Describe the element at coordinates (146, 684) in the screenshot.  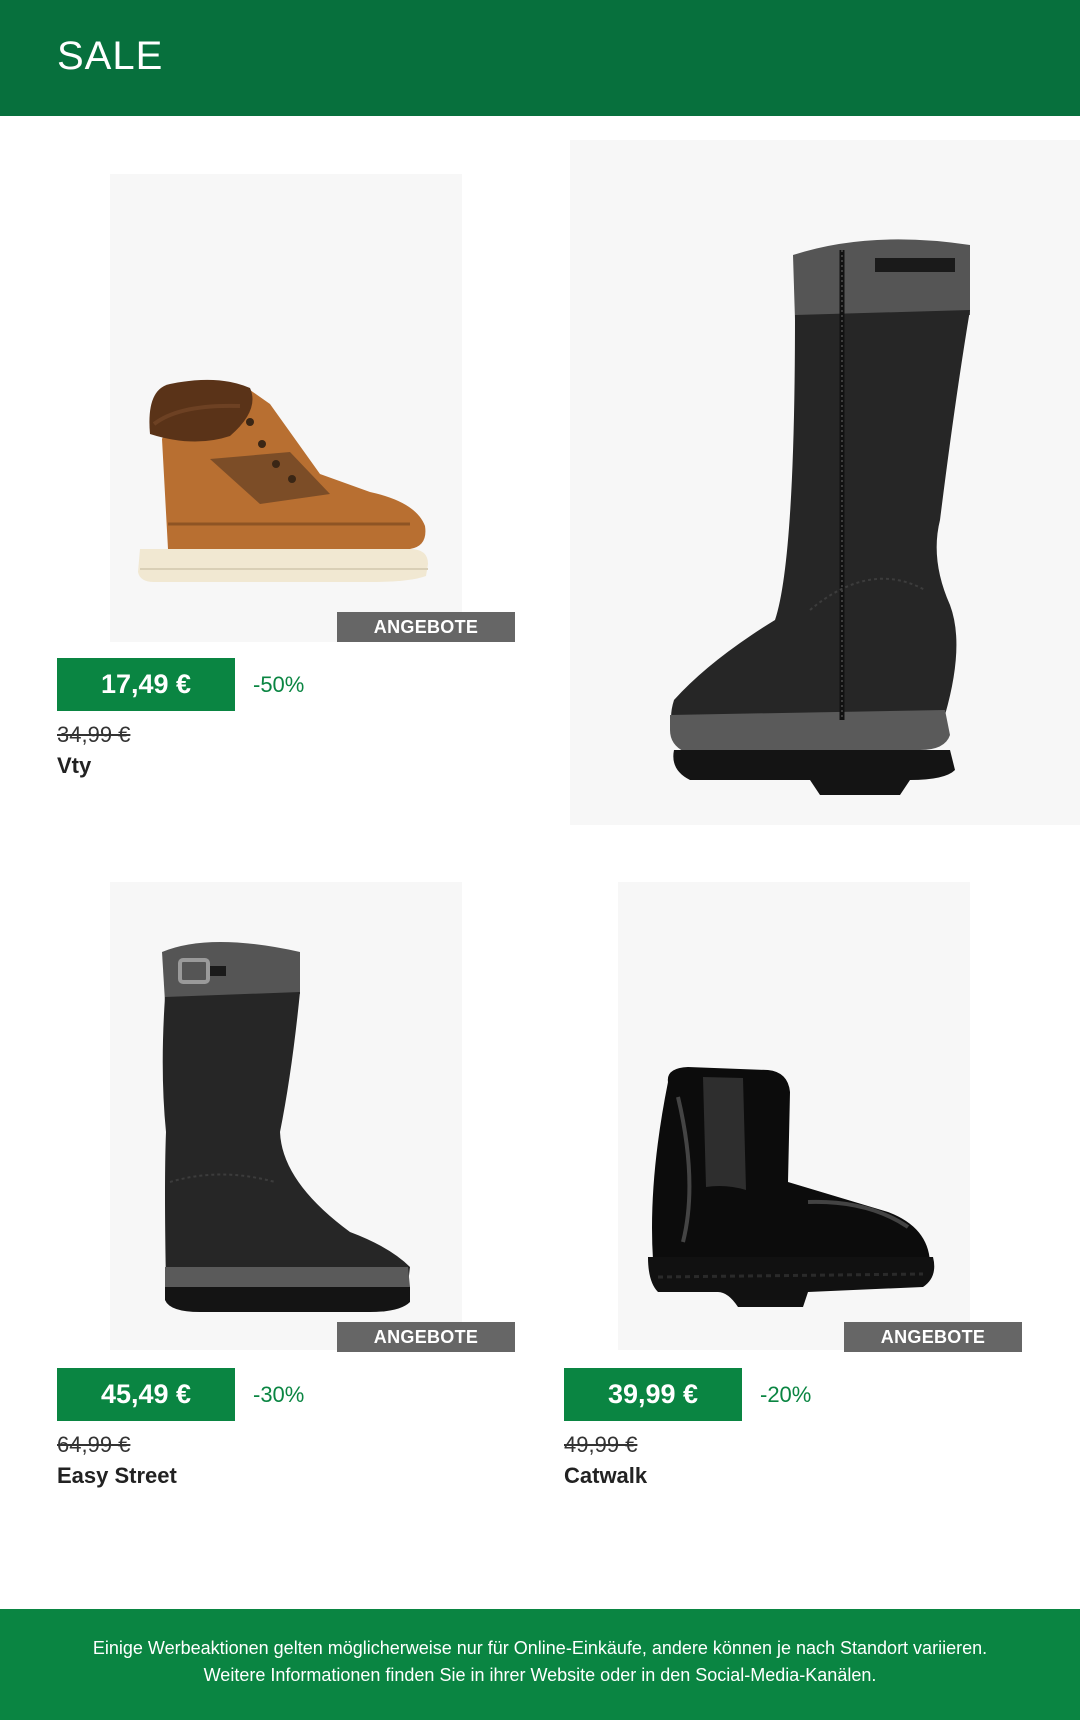
I see `sale-price: 17,49 €` at that location.